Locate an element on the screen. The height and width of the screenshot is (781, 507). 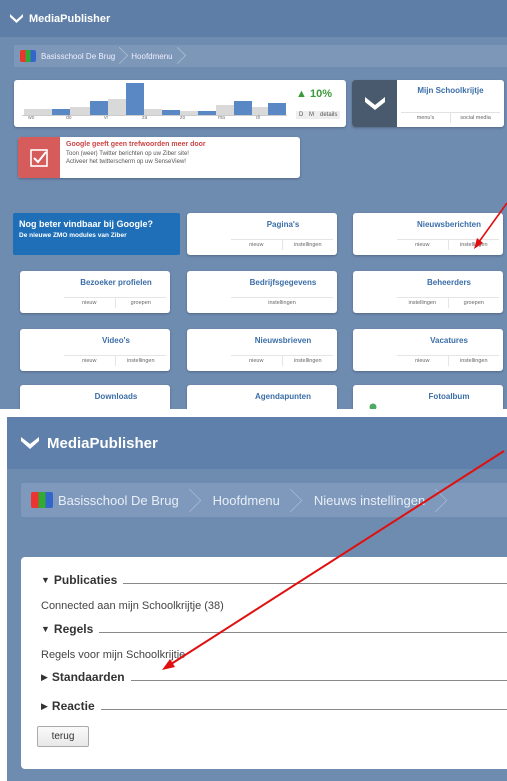
module-nieuwsberichten: Nieuwsberichten nieuw instellingen is located at coordinates (428, 234).